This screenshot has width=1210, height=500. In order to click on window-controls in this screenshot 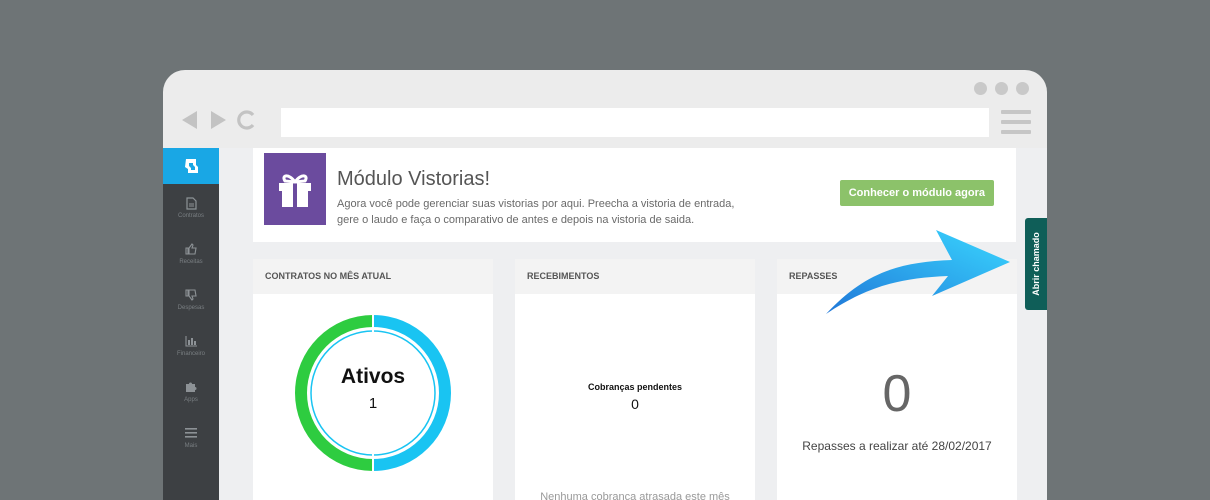, I will do `click(1001, 88)`.